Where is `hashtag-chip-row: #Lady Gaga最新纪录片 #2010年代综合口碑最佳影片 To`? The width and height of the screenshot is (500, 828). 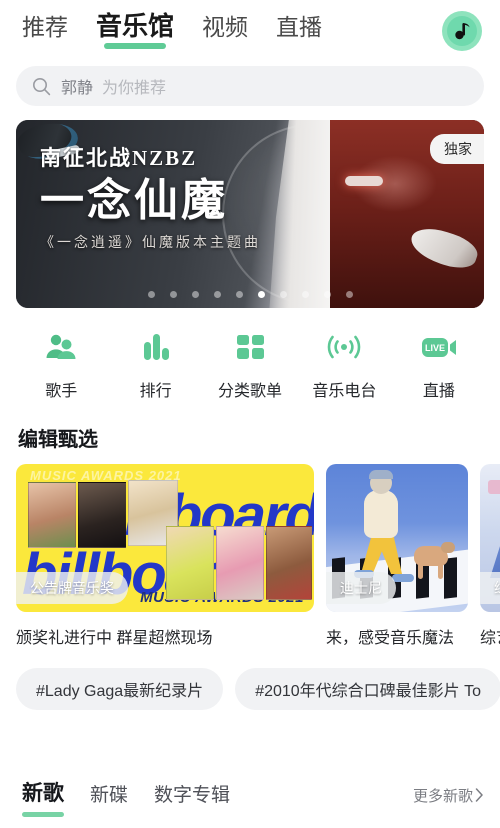 hashtag-chip-row: #Lady Gaga最新纪录片 #2010年代综合口碑最佳影片 To is located at coordinates (250, 679).